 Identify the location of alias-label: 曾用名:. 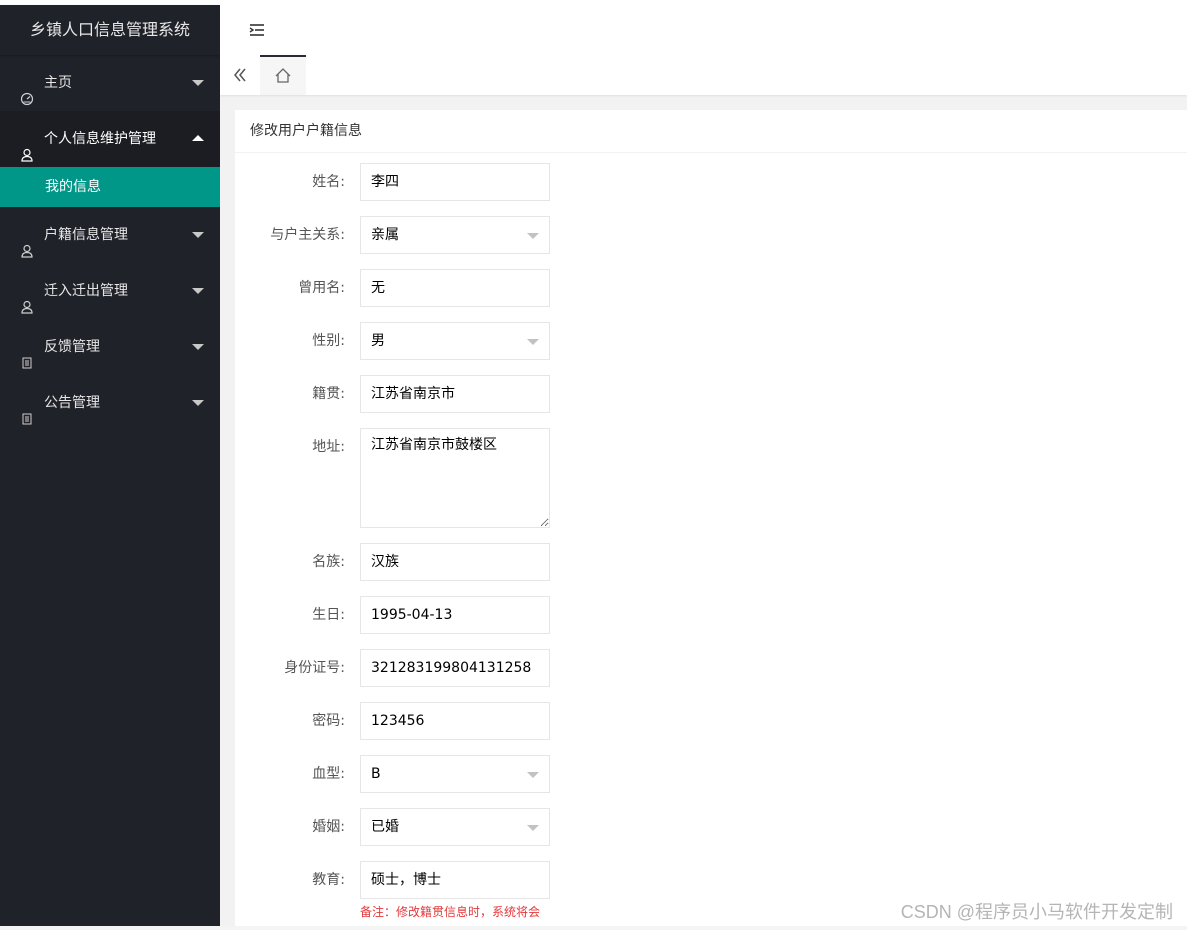
(321, 288).